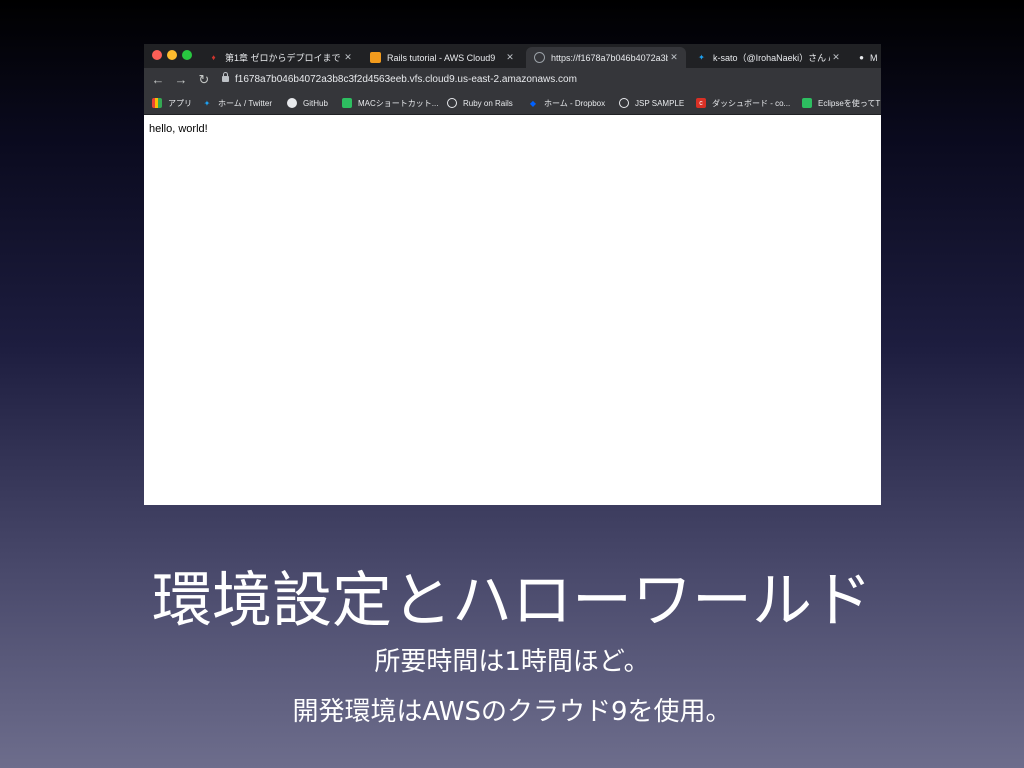 The image size is (1024, 768). What do you see at coordinates (158, 80) in the screenshot?
I see `back-arrow-icon: ←` at bounding box center [158, 80].